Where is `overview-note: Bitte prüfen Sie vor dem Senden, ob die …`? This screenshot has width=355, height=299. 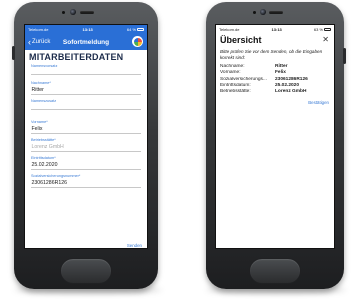
overview-note: Bitte prüfen Sie vor dem Senden, ob die … is located at coordinates (271, 54).